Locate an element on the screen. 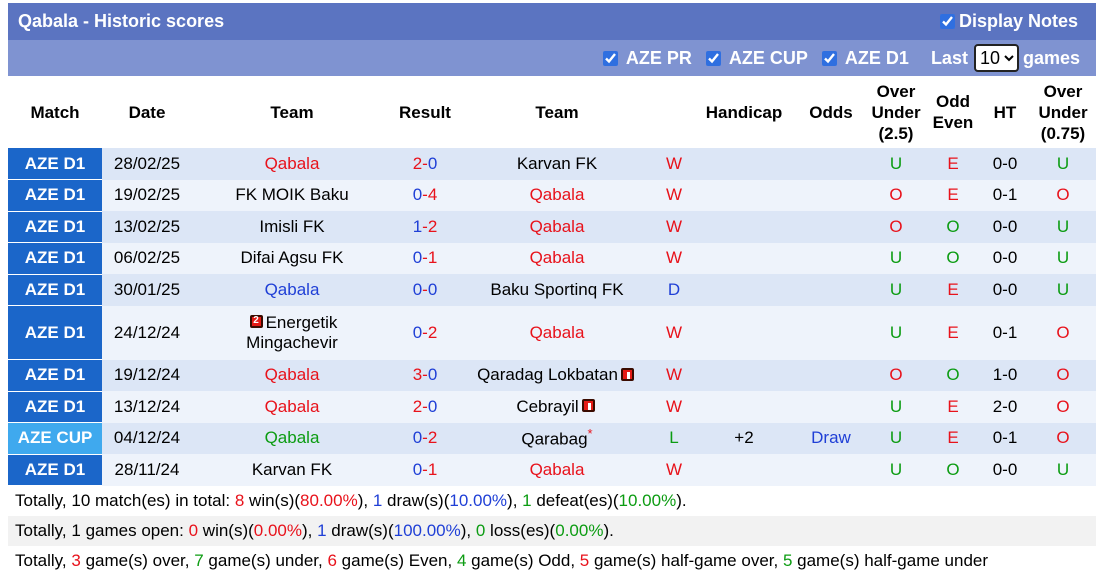  away-team-cell: Qarabag* is located at coordinates (557, 438).